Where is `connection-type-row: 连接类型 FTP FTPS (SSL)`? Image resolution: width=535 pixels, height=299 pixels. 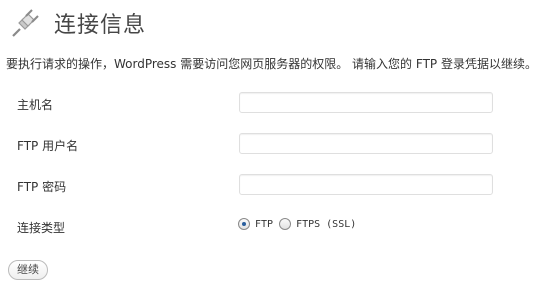
connection-type-row: 连接类型 FTP FTPS (SSL) is located at coordinates (267, 227).